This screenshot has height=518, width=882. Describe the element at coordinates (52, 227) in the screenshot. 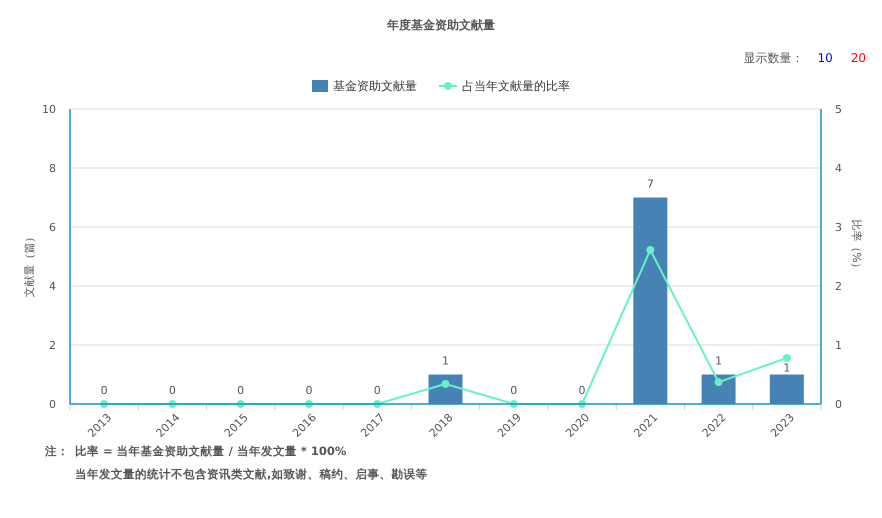

I see `axis-tick-label: 6` at that location.